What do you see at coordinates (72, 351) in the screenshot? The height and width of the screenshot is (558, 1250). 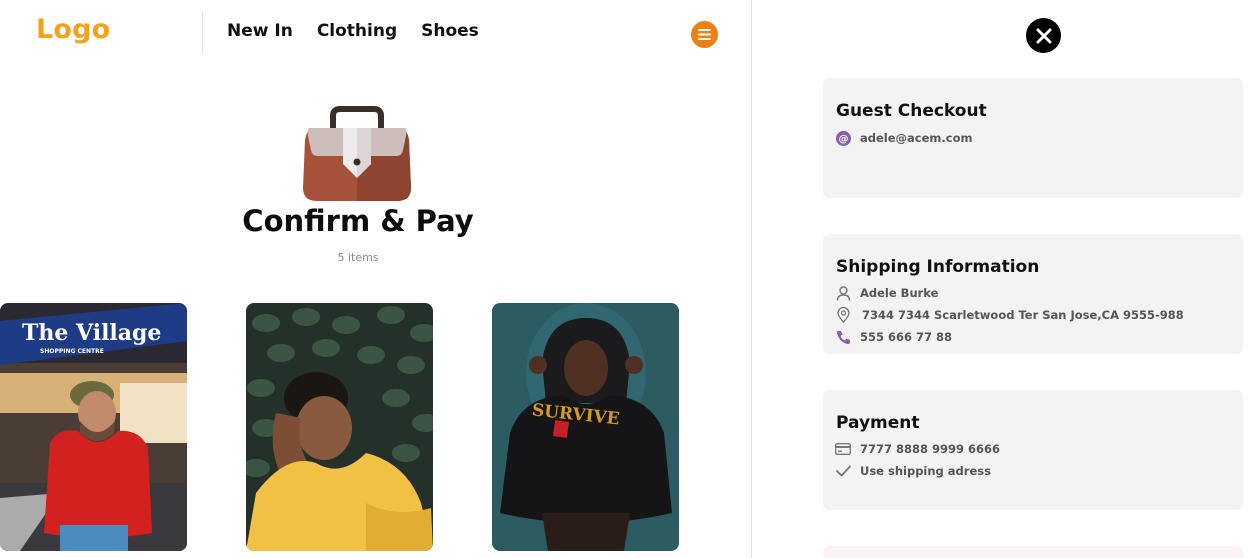 I see `sign-subtext: SHOPPING CENTRE` at bounding box center [72, 351].